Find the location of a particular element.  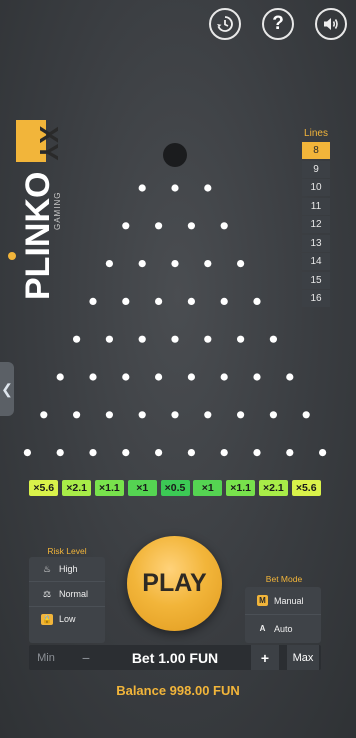

bet-mode-label: Manual is located at coordinates (289, 600).